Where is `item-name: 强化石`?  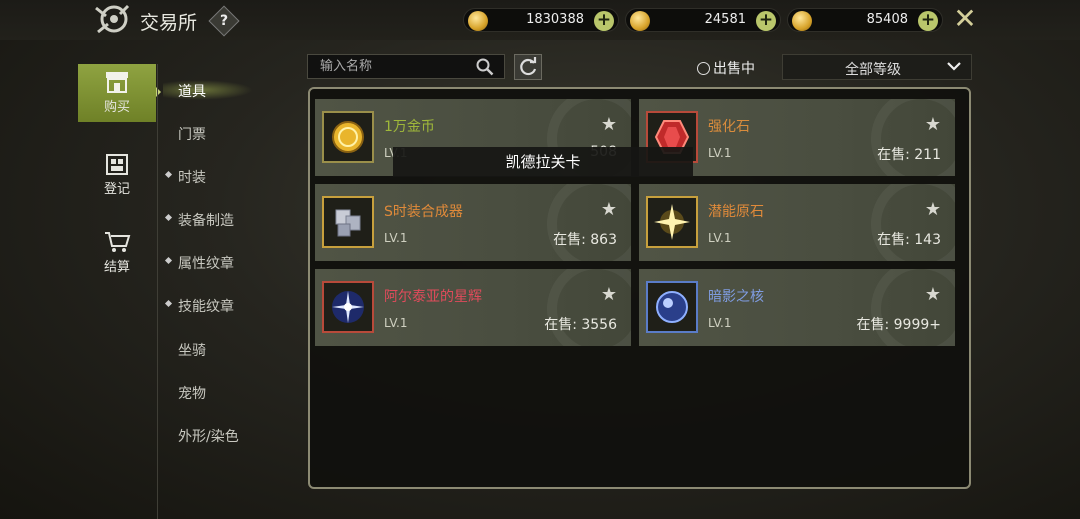 item-name: 强化石 is located at coordinates (729, 127).